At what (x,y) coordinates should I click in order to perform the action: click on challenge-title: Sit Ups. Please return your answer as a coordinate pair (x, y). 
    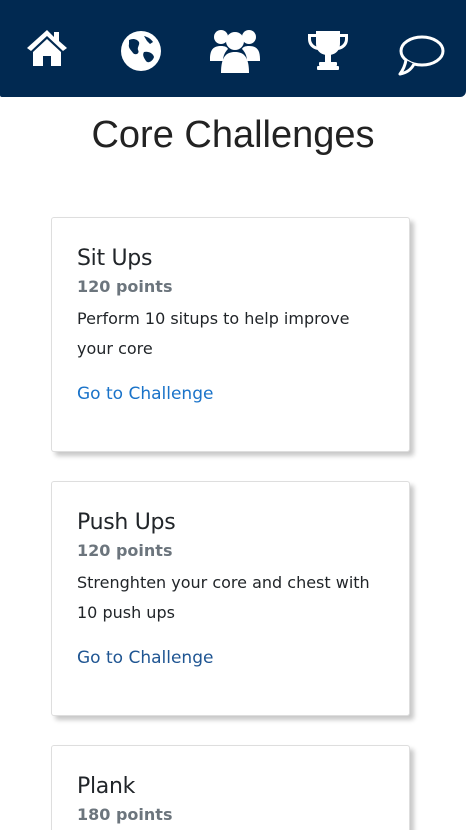
    Looking at the image, I should click on (115, 258).